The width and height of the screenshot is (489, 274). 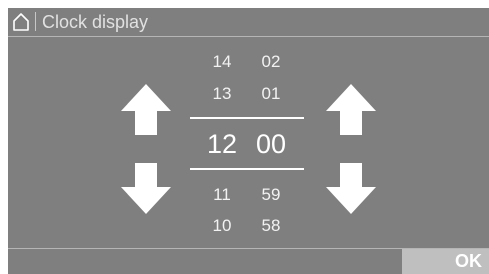 What do you see at coordinates (271, 62) in the screenshot?
I see `minute-next-2: 02` at bounding box center [271, 62].